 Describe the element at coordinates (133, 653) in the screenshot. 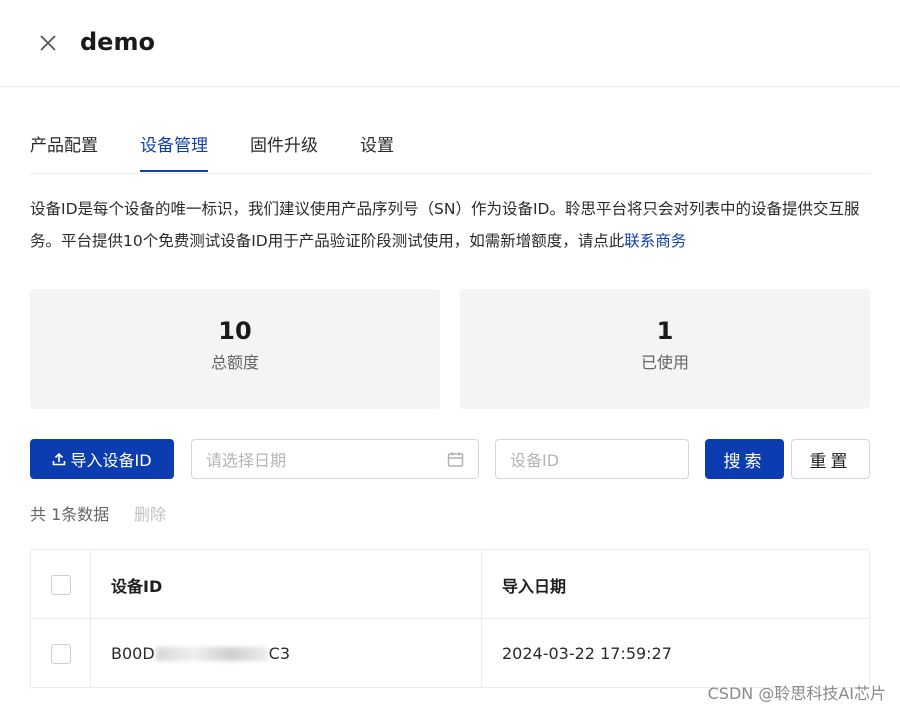

I see `device-id-prefix: B00D` at that location.